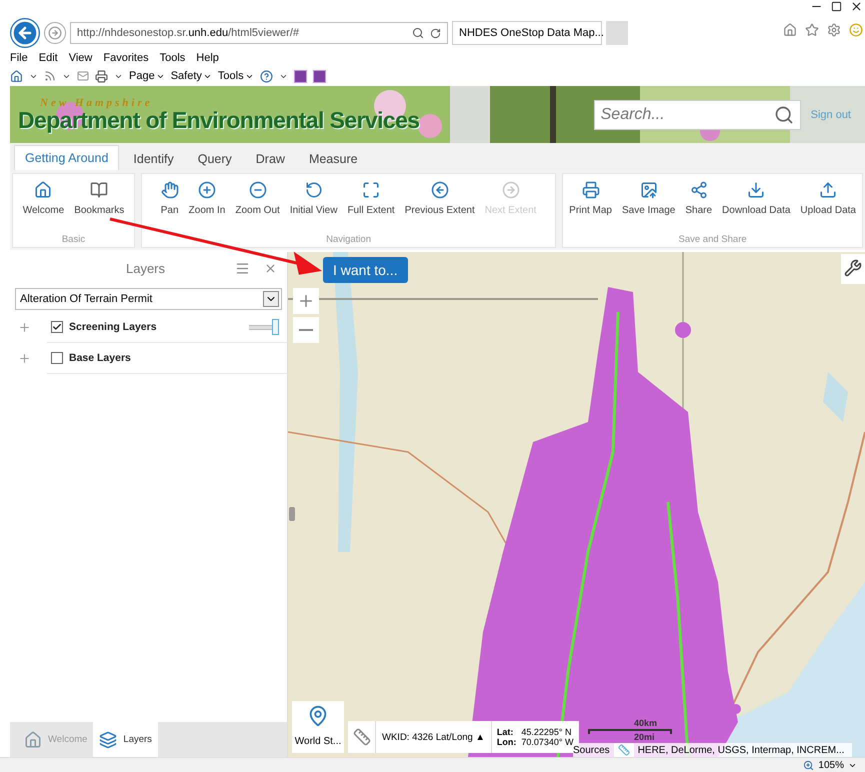  Describe the element at coordinates (590, 206) in the screenshot. I see `ribbon-button: Print Map` at that location.